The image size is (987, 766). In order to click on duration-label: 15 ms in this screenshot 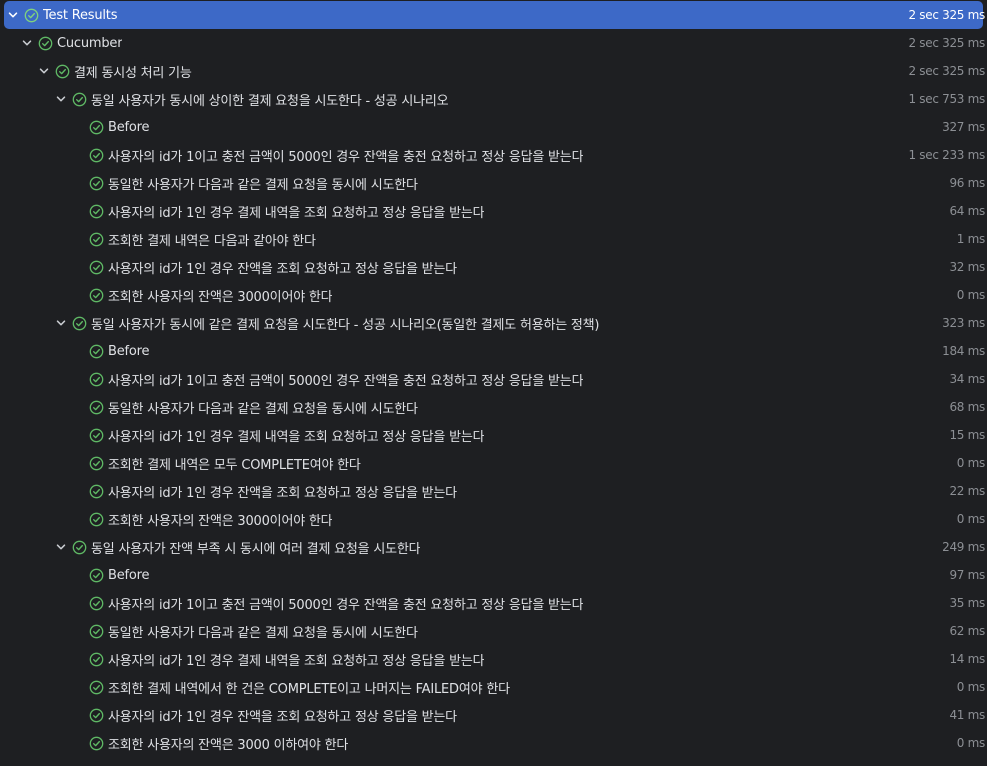, I will do `click(967, 435)`.